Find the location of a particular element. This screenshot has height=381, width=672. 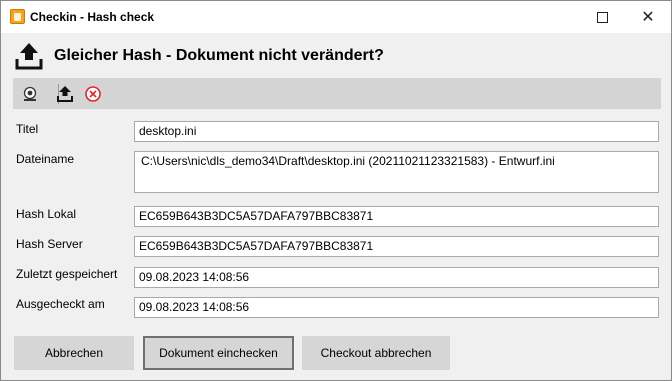

document-view-button is located at coordinates (30, 94).